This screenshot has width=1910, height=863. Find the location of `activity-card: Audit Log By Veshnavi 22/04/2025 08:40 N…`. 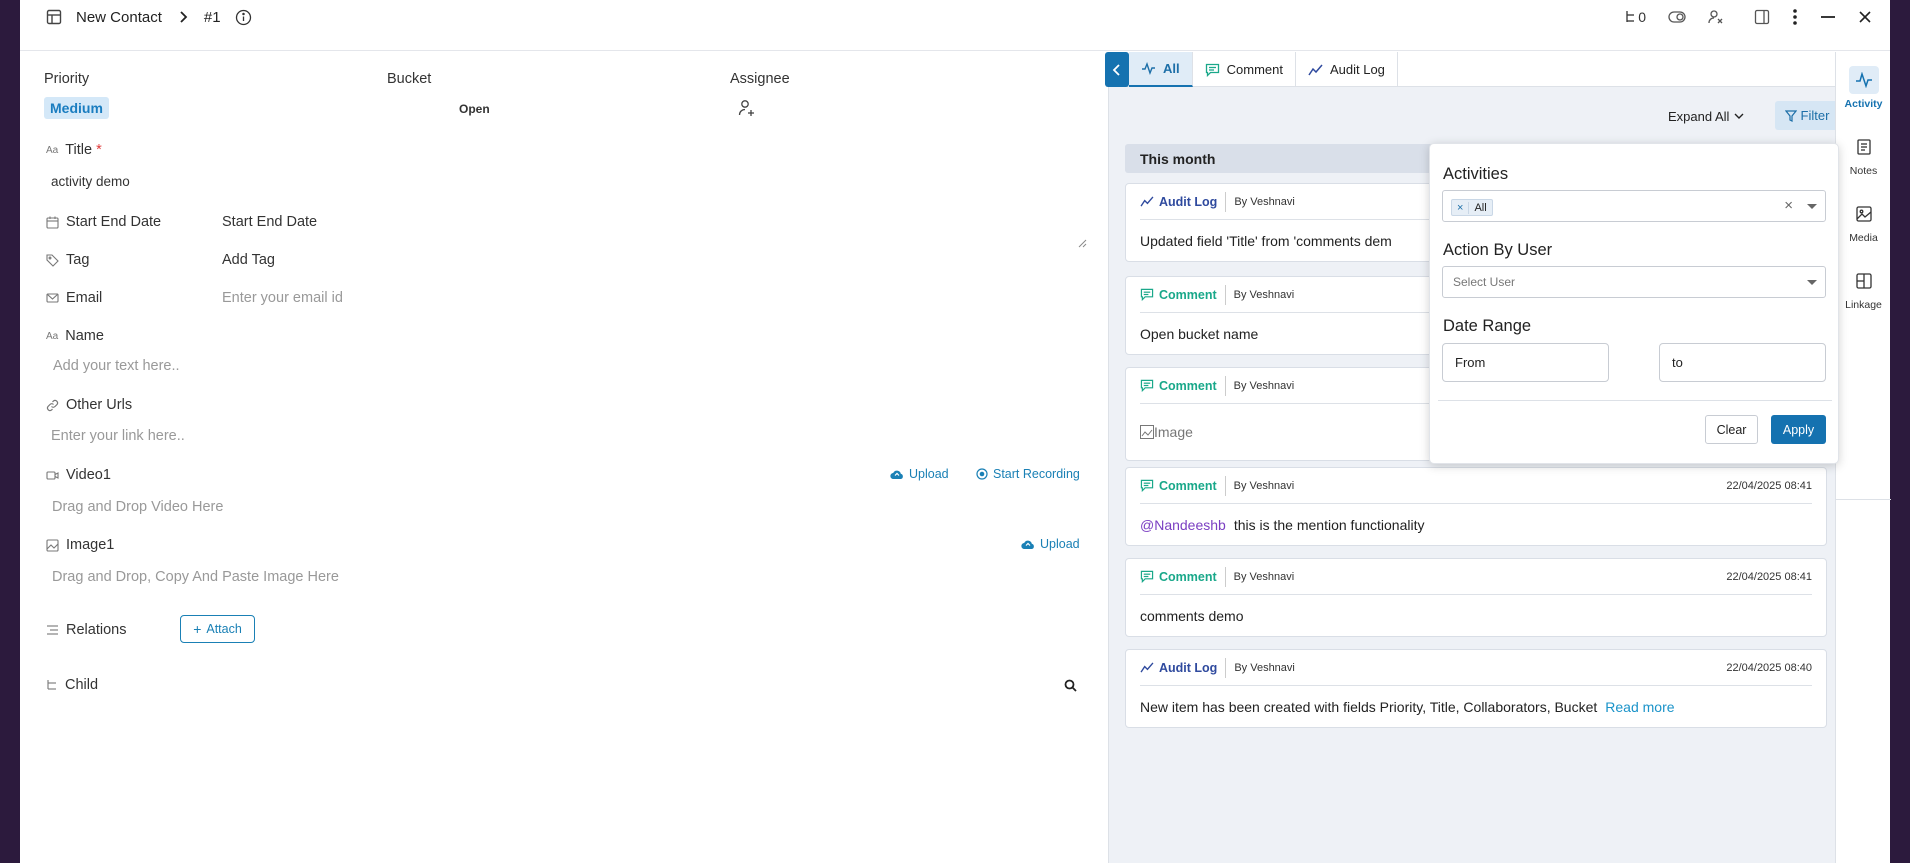

activity-card: Audit Log By Veshnavi 22/04/2025 08:40 N… is located at coordinates (1476, 688).